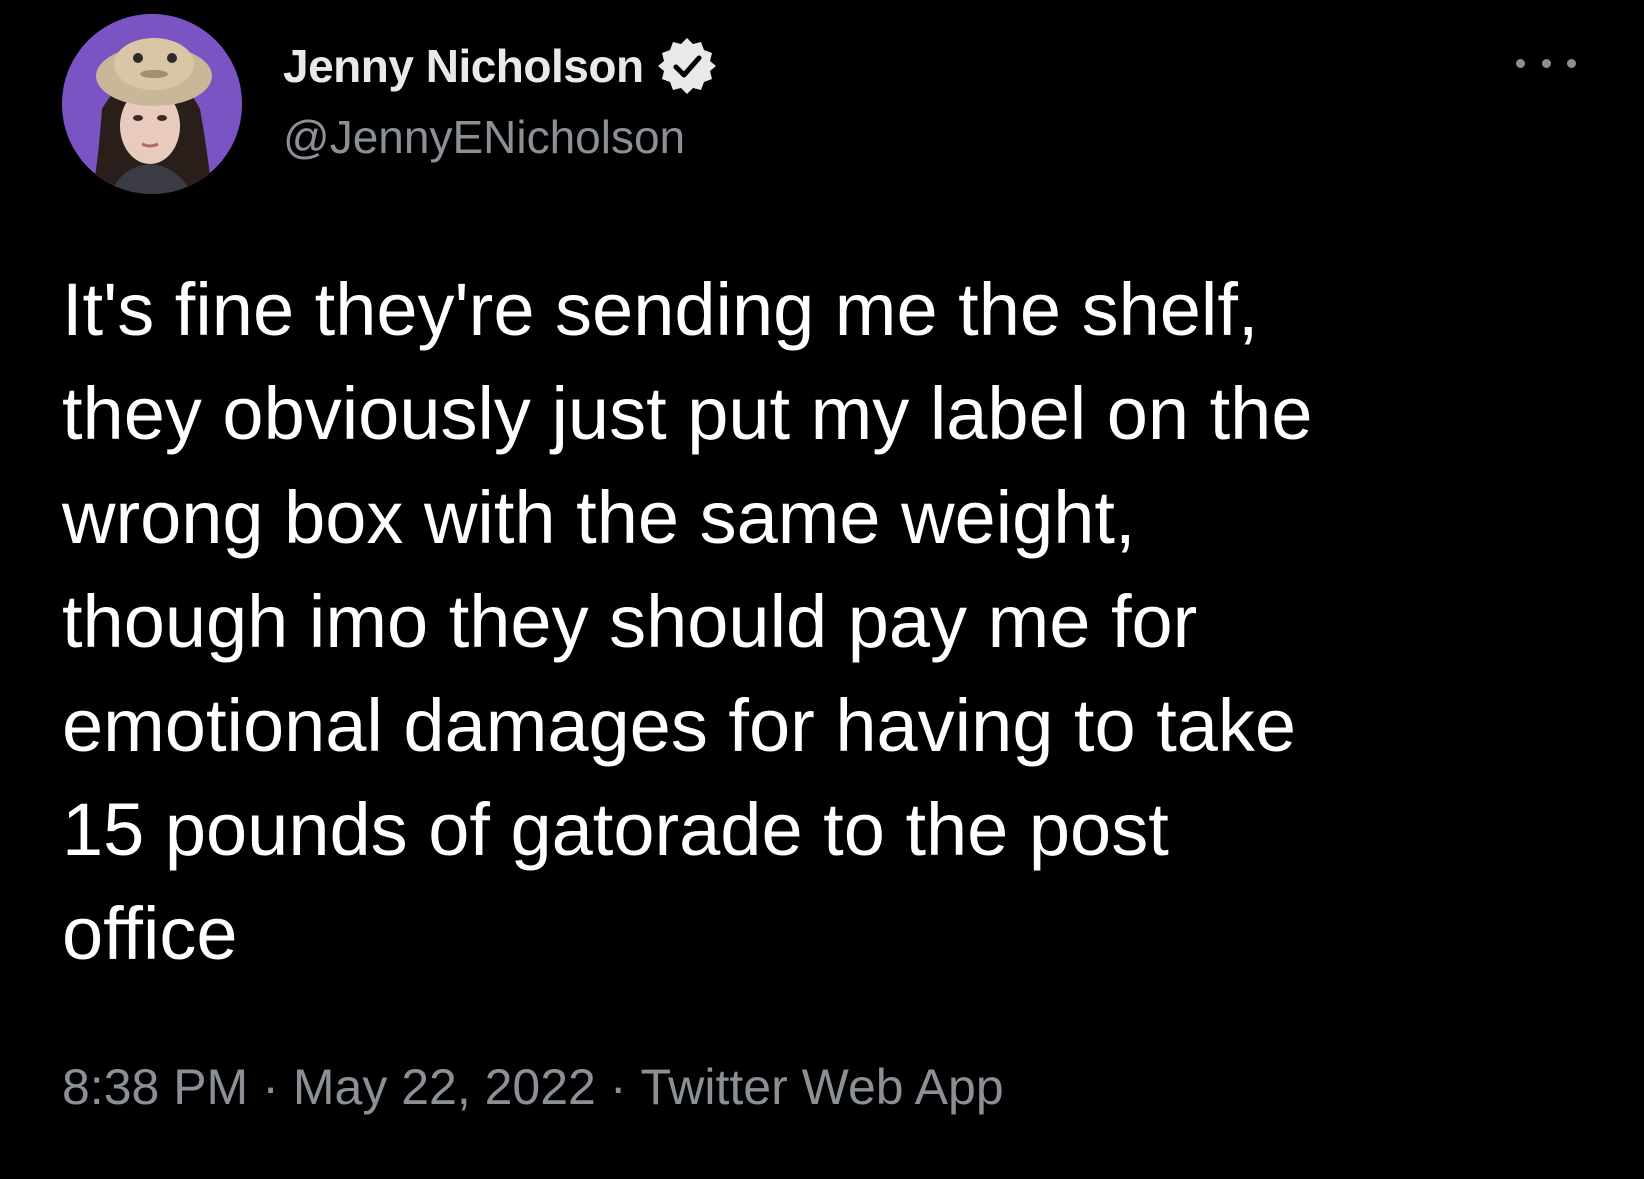 This screenshot has width=1644, height=1179. Describe the element at coordinates (484, 137) in the screenshot. I see `author-handle: @JennyENicholson` at that location.